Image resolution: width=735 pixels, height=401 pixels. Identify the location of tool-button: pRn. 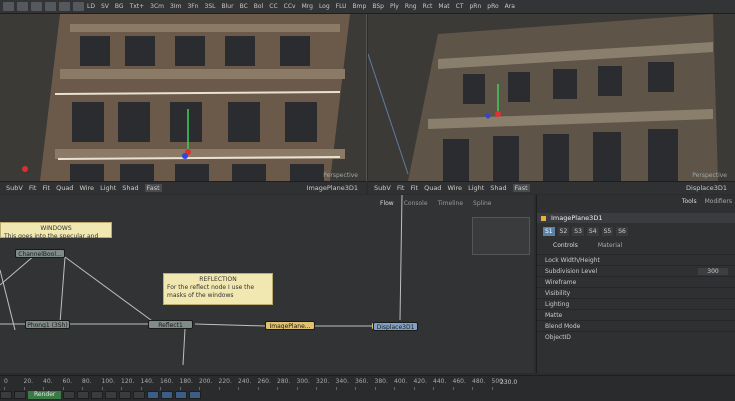
(476, 6).